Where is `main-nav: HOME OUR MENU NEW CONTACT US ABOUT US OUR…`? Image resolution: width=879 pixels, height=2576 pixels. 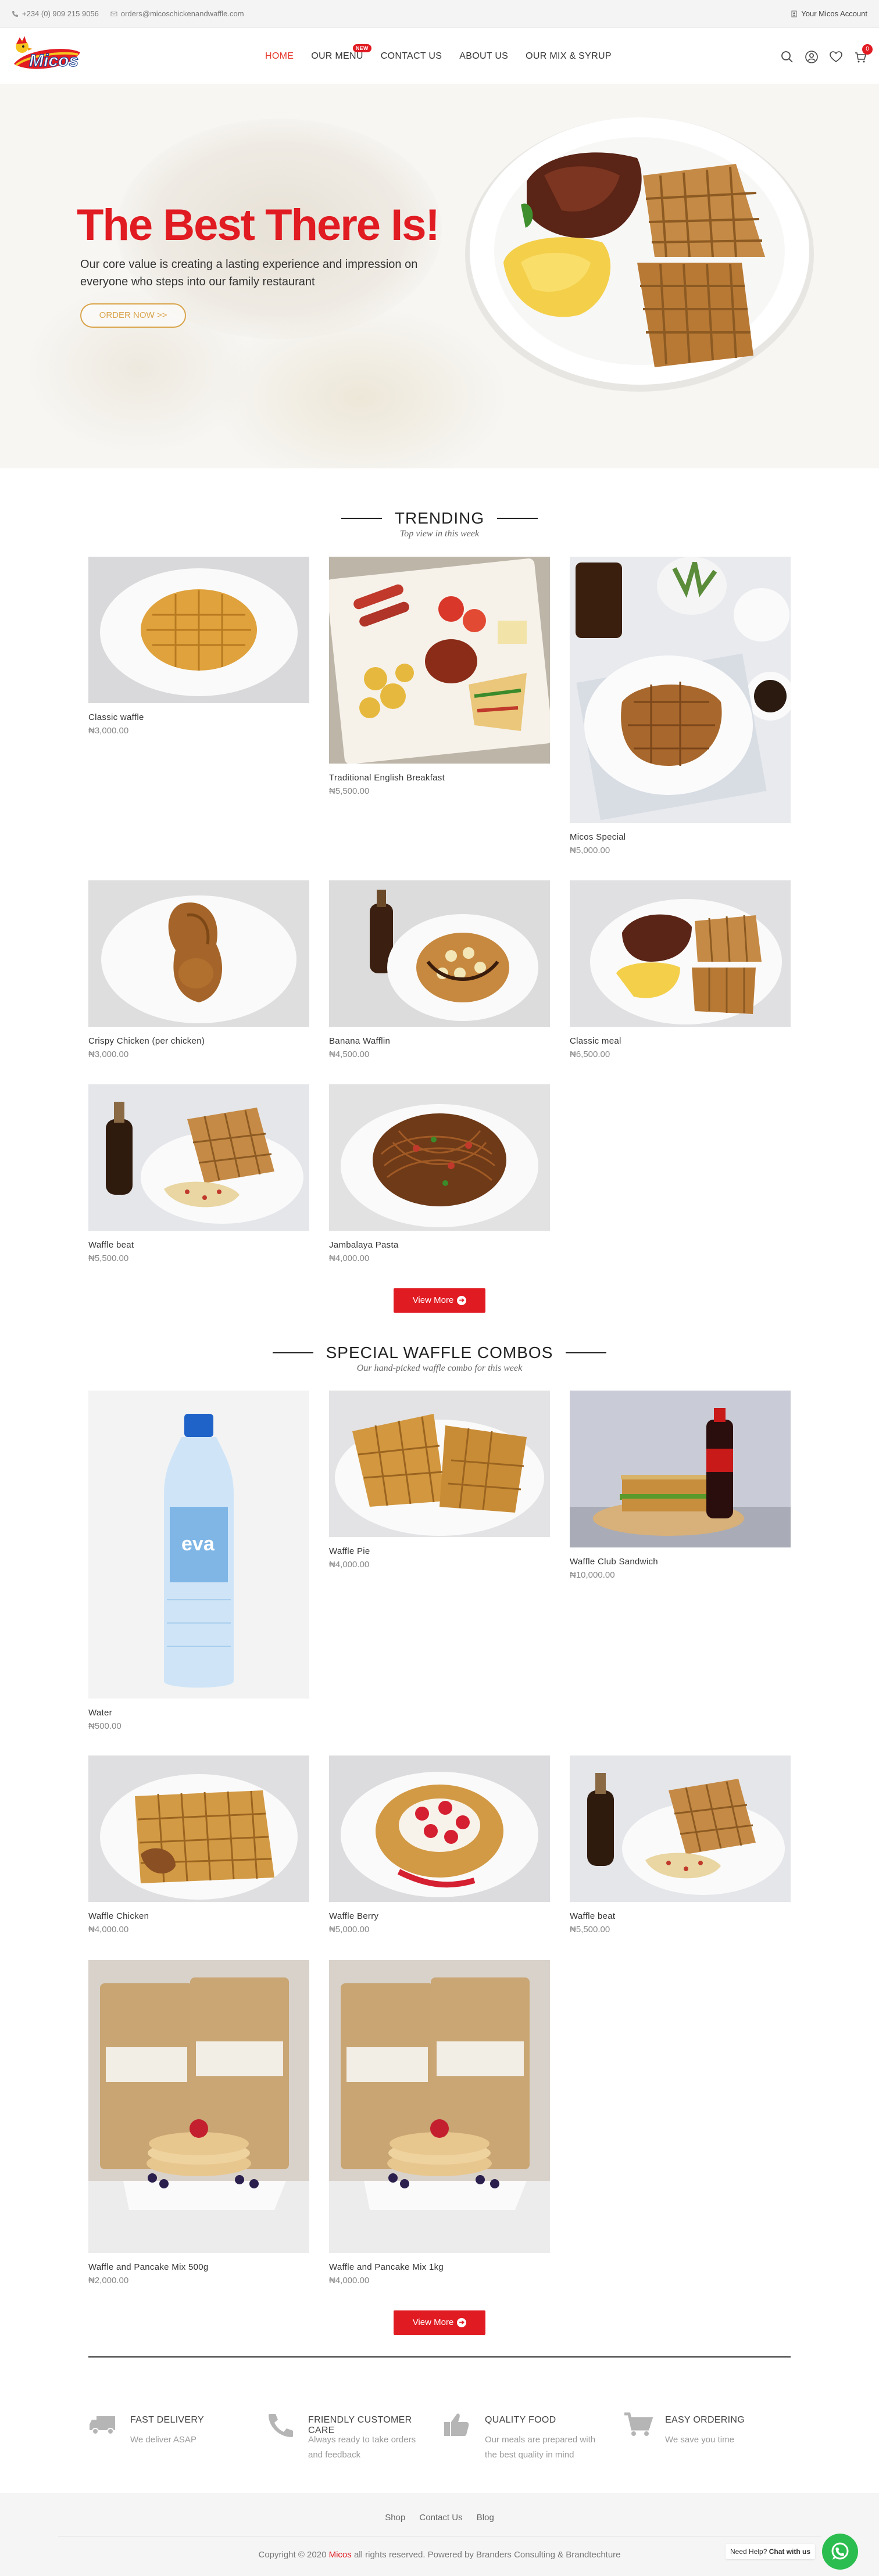 main-nav: HOME OUR MENU NEW CONTACT US ABOUT US OUR… is located at coordinates (447, 53).